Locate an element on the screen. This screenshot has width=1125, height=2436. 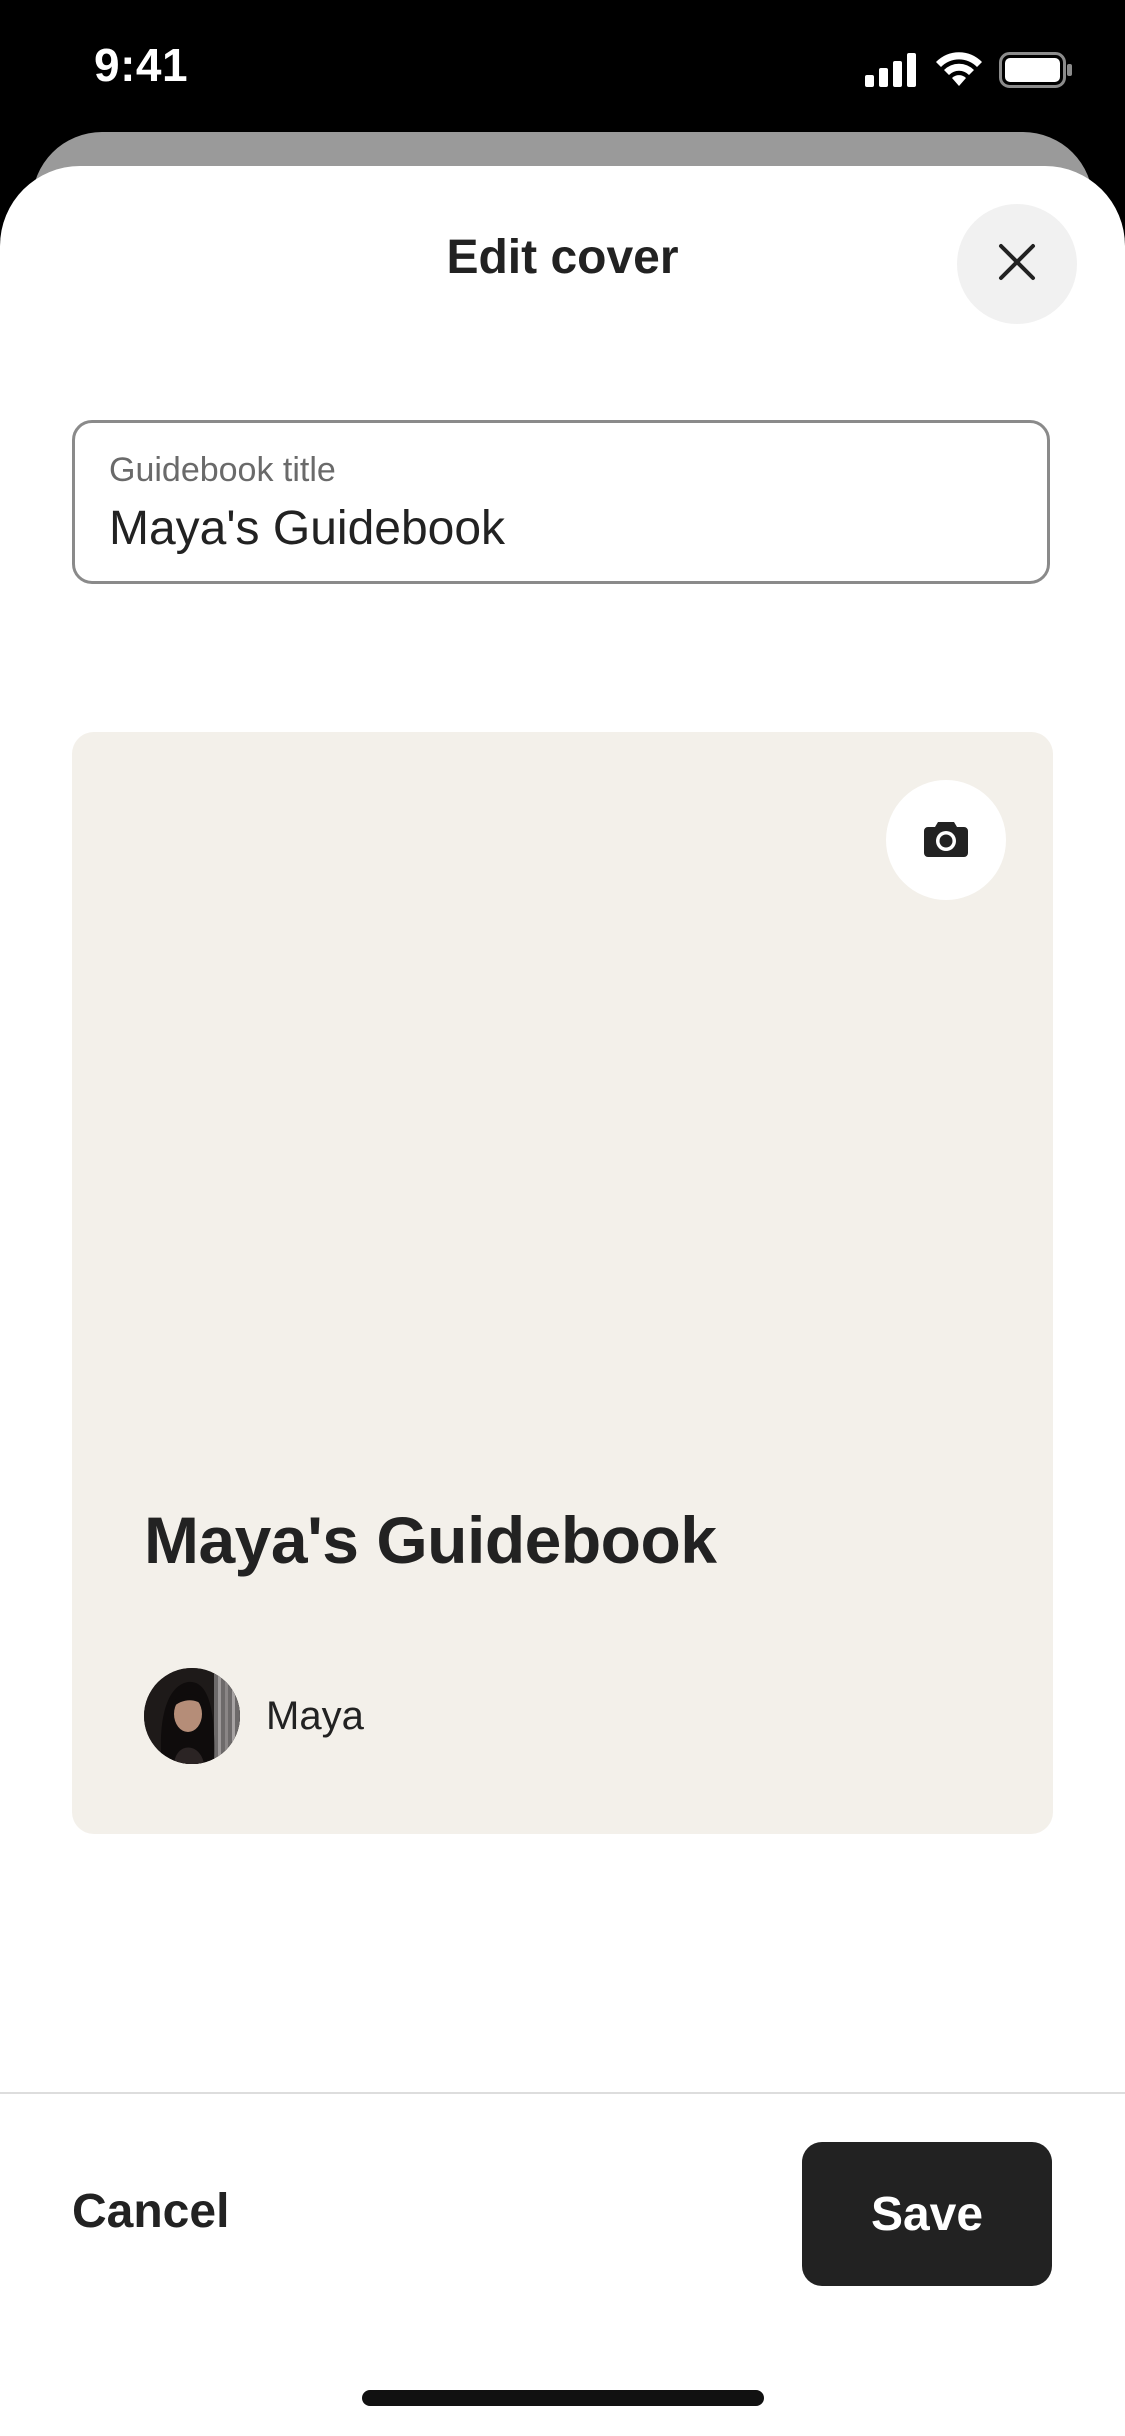
change-cover-photo-button is located at coordinates (946, 840).